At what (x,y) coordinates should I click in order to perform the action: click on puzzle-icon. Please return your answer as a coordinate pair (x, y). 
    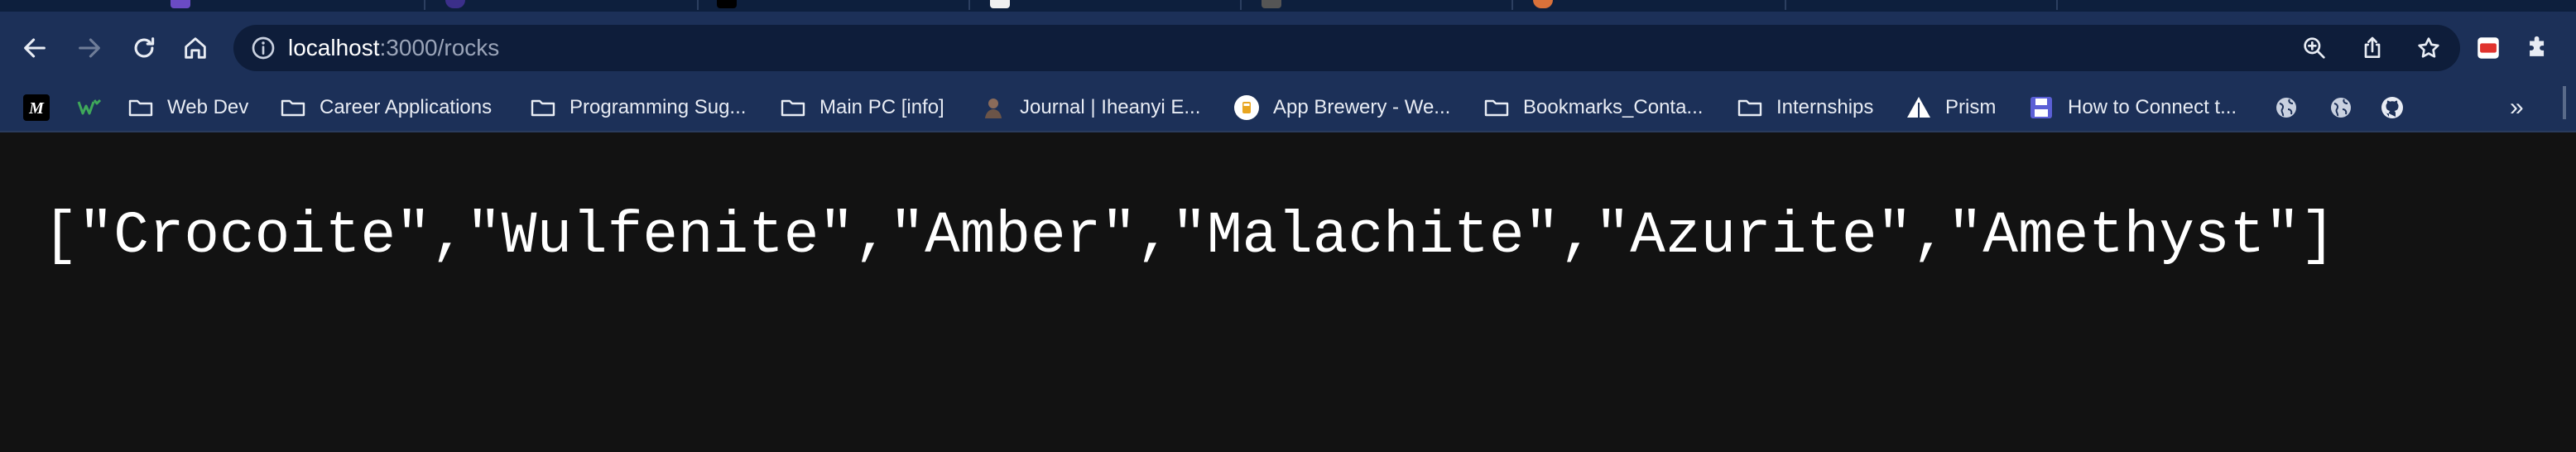
    Looking at the image, I should click on (2537, 46).